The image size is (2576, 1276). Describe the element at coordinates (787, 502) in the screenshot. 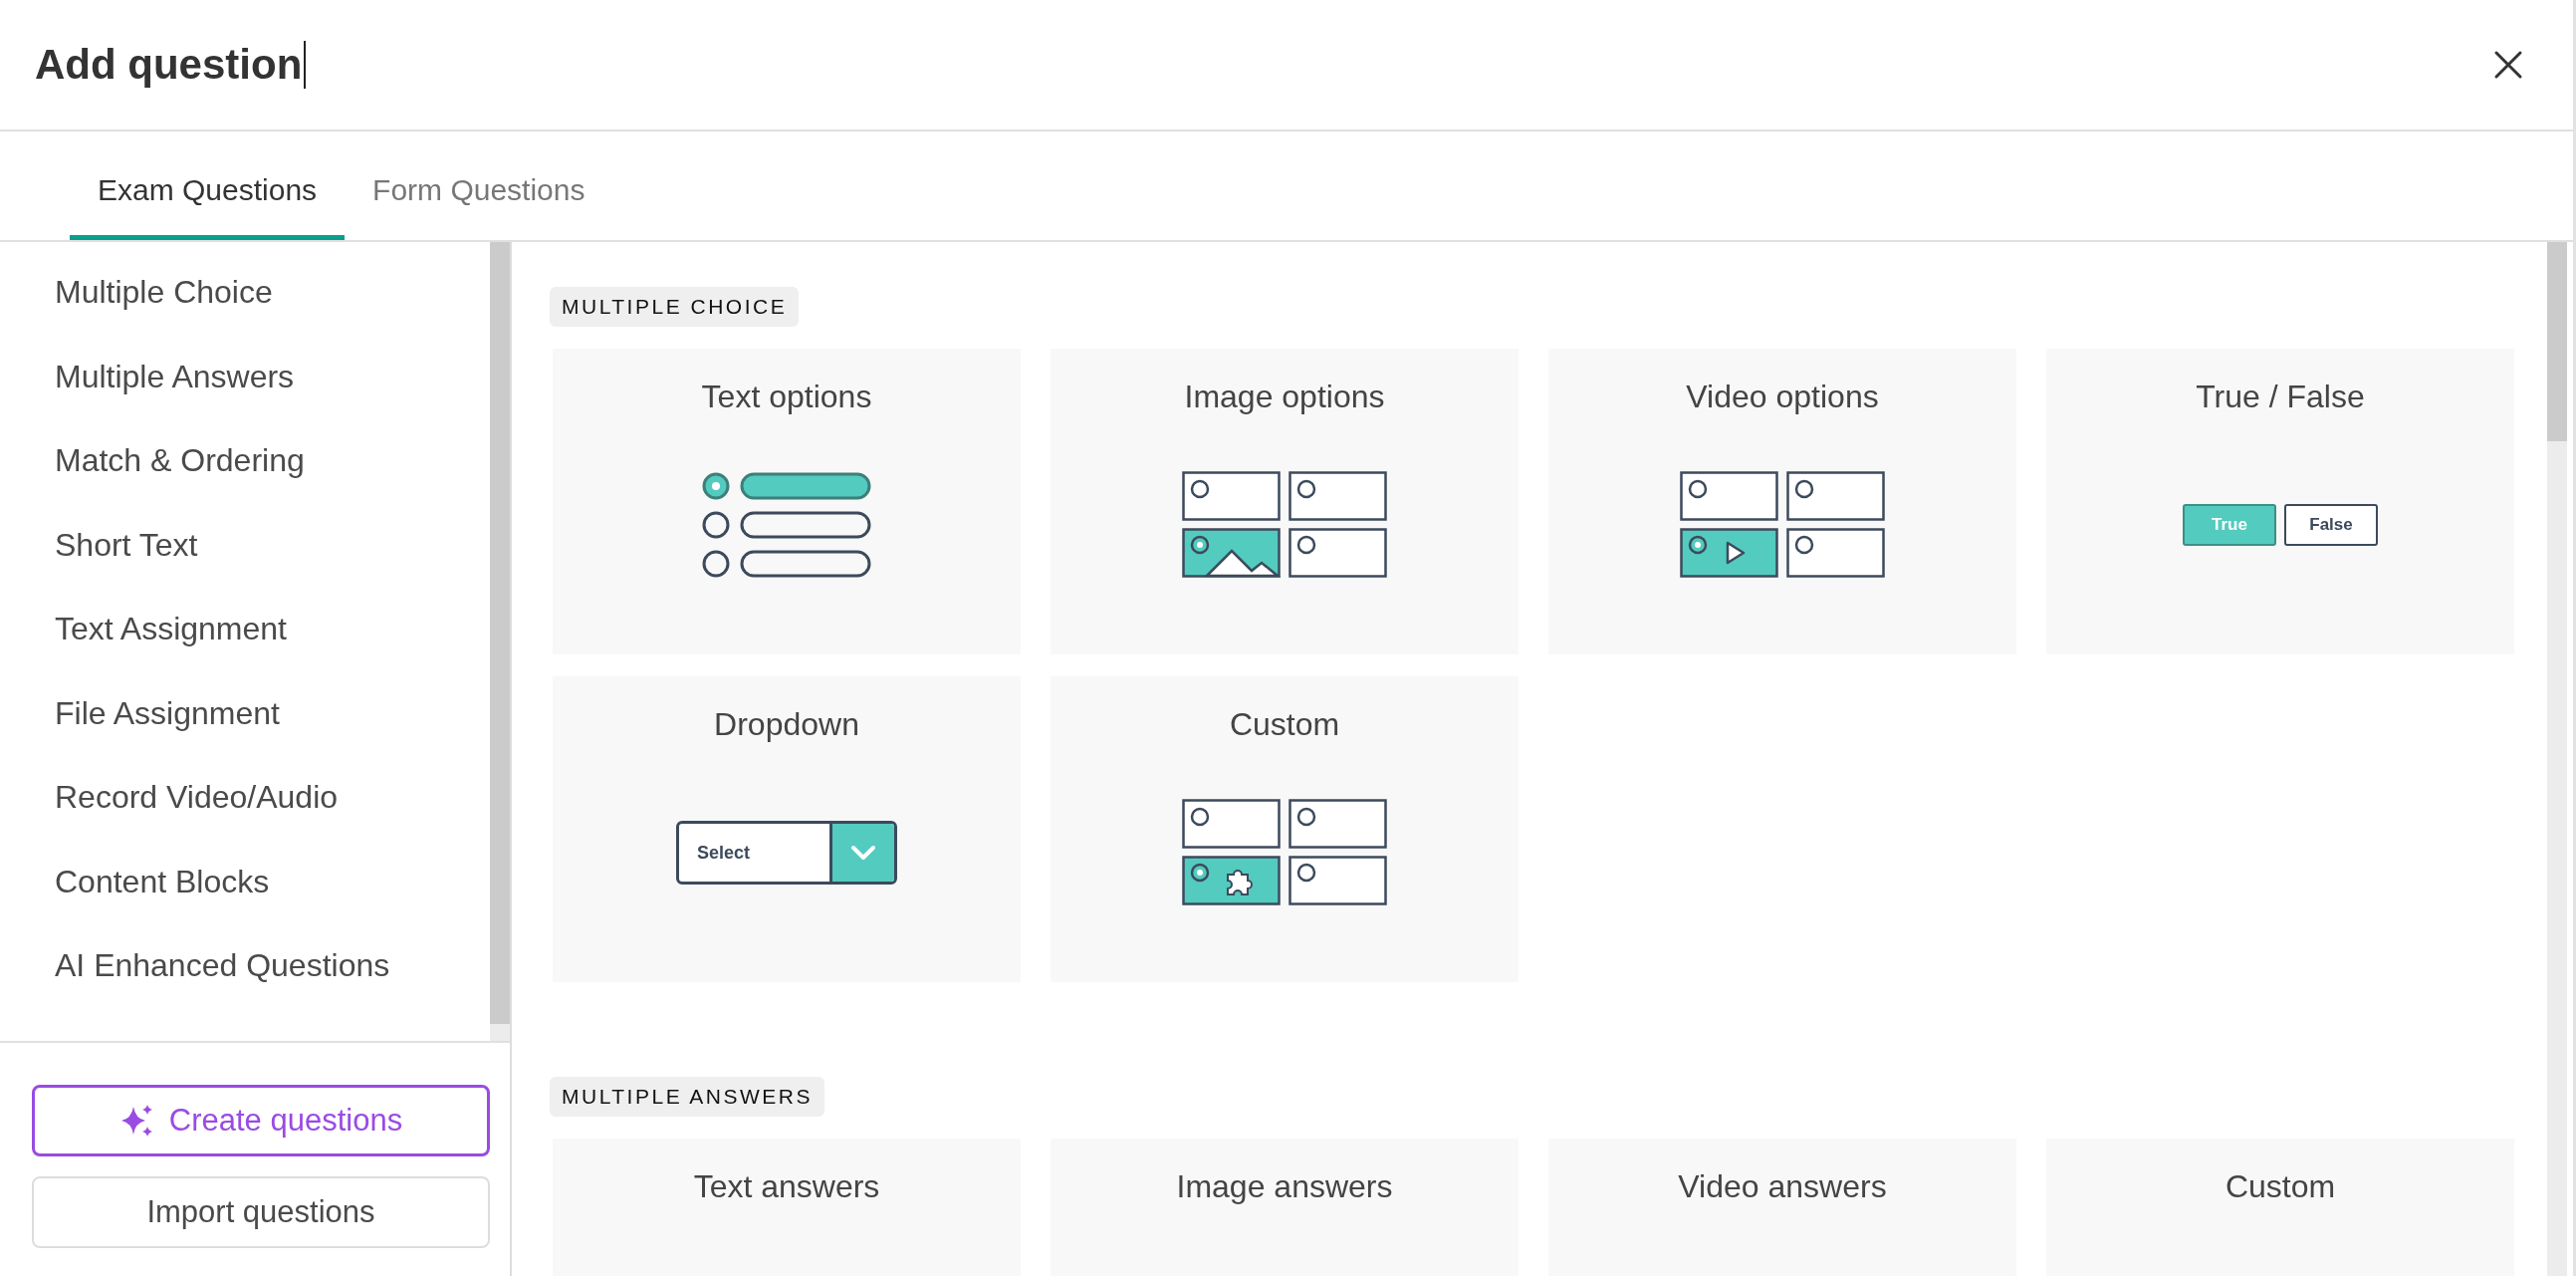

I see `question-type-card: Text options` at that location.